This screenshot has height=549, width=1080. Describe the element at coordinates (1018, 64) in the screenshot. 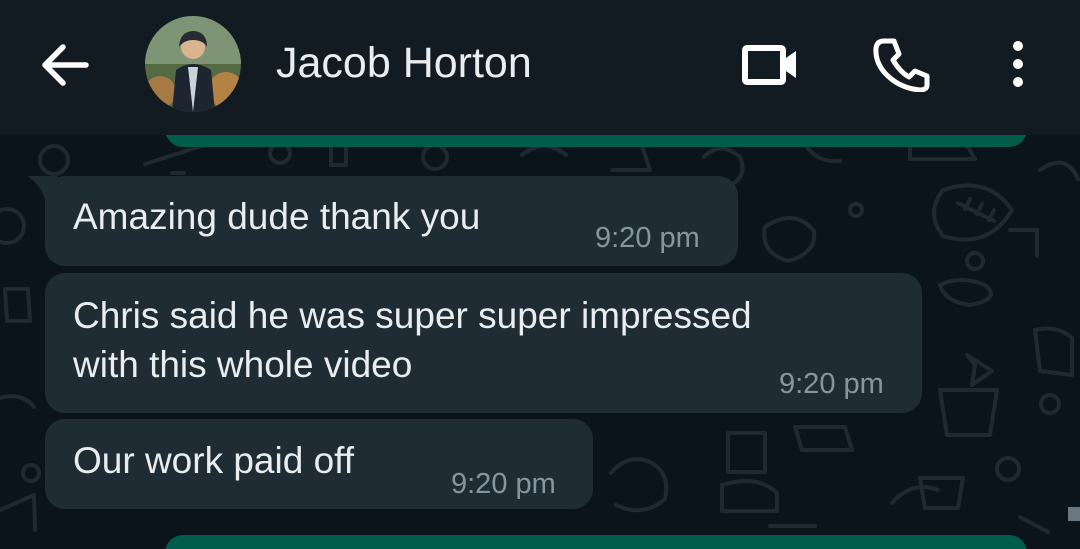

I see `more-options-icon` at that location.